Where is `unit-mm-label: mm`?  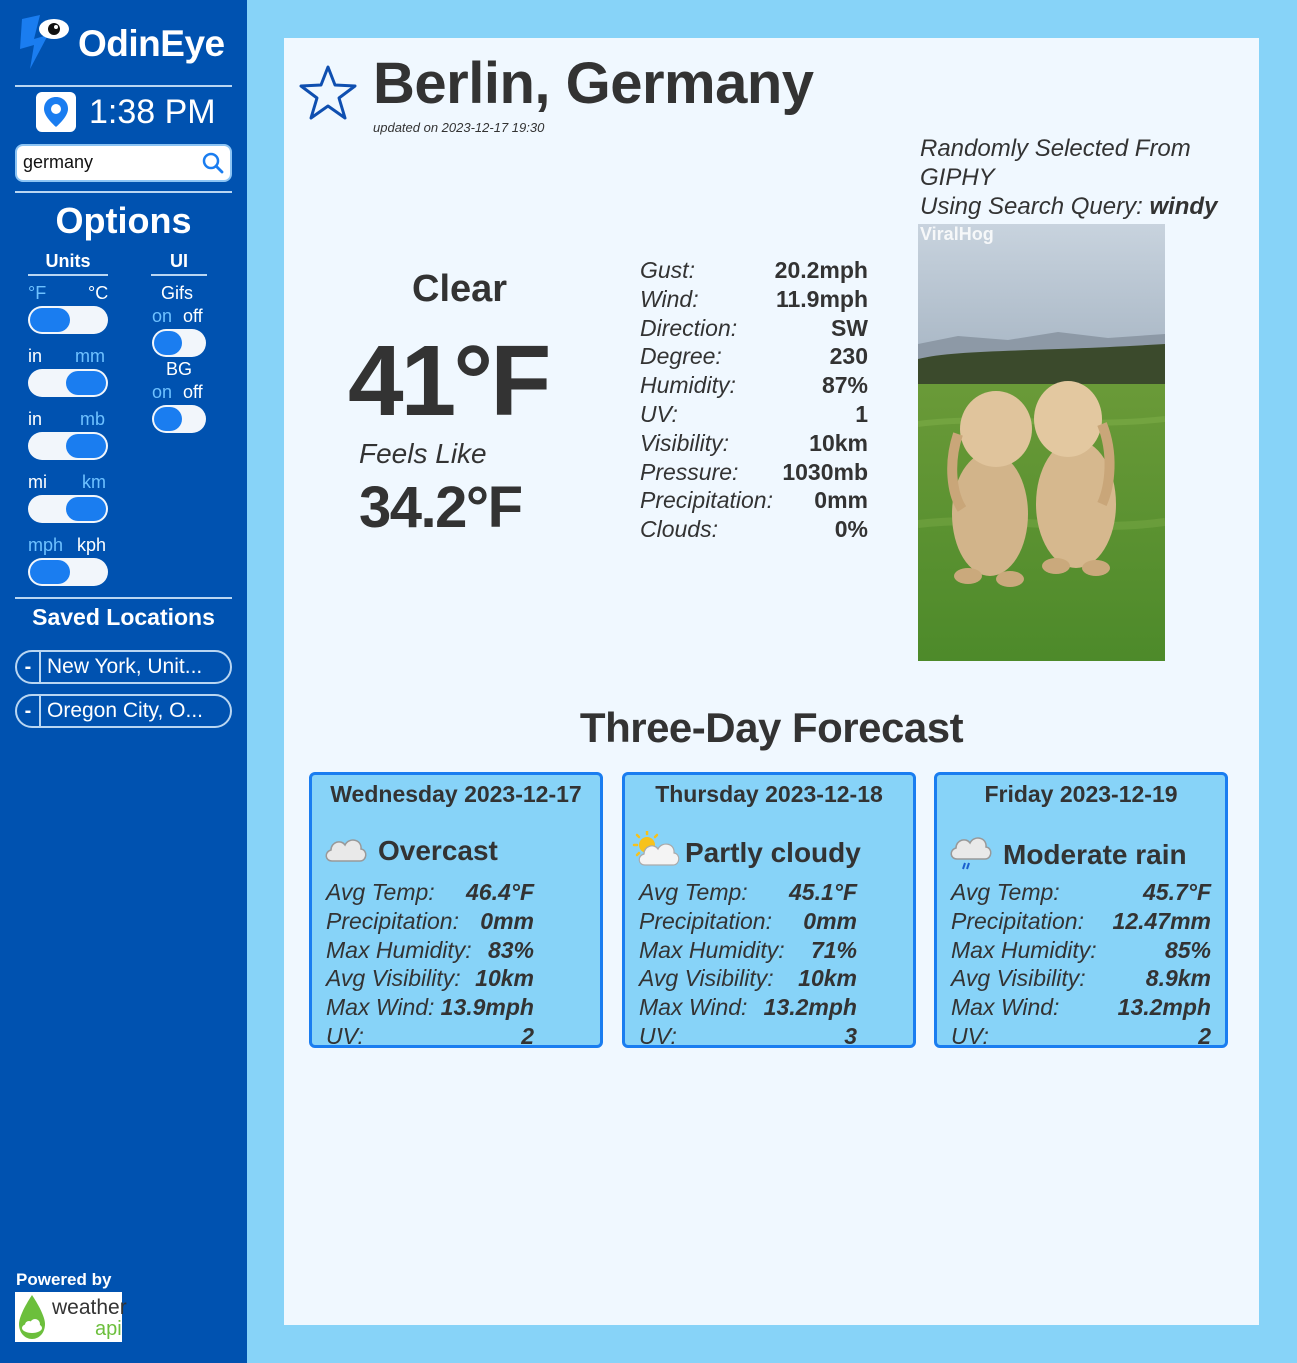 unit-mm-label: mm is located at coordinates (90, 356).